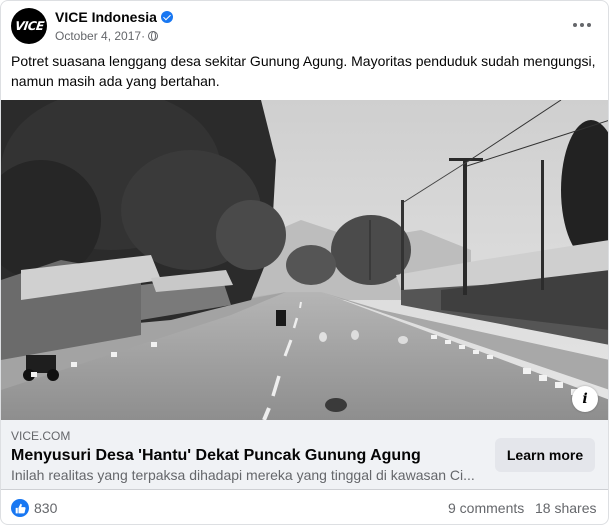 This screenshot has height=525, width=609. Describe the element at coordinates (486, 508) in the screenshot. I see `comment-count: 9 comments` at that location.